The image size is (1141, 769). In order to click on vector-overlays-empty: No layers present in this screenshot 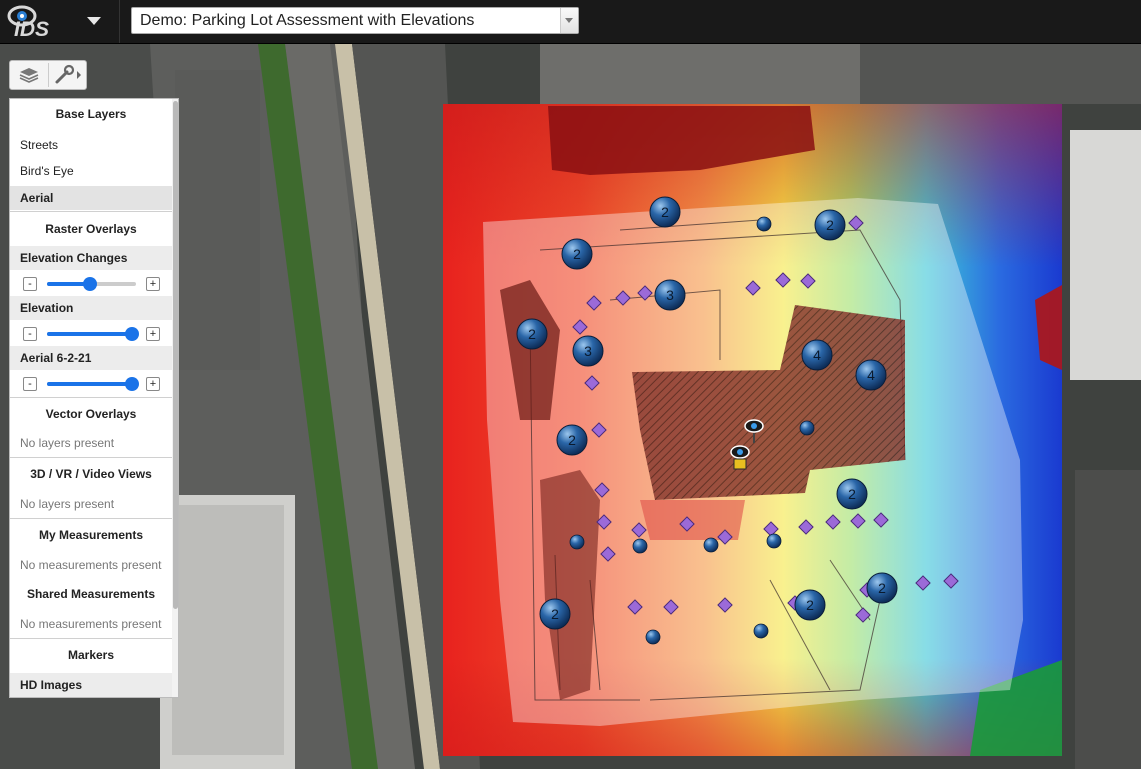, I will do `click(67, 443)`.